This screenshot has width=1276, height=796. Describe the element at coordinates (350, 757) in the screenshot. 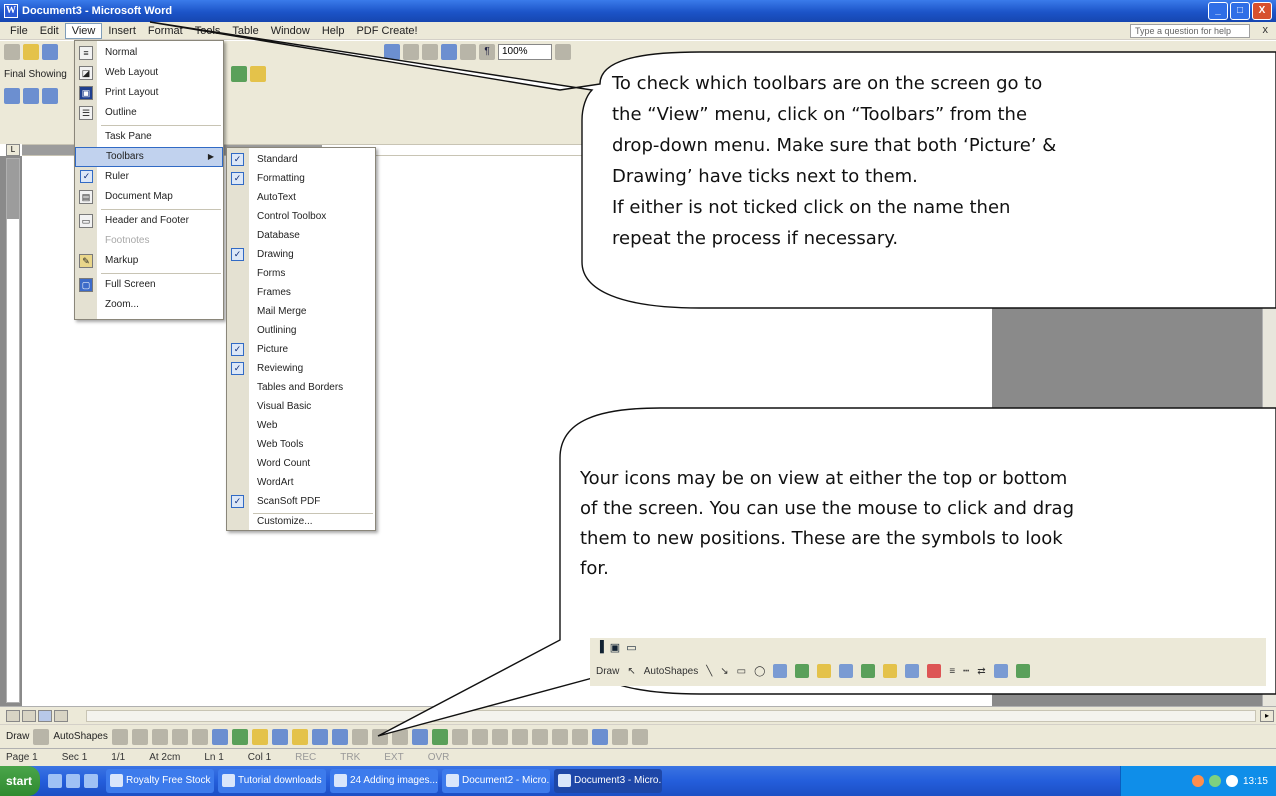

I see `status-trk: TRK` at that location.